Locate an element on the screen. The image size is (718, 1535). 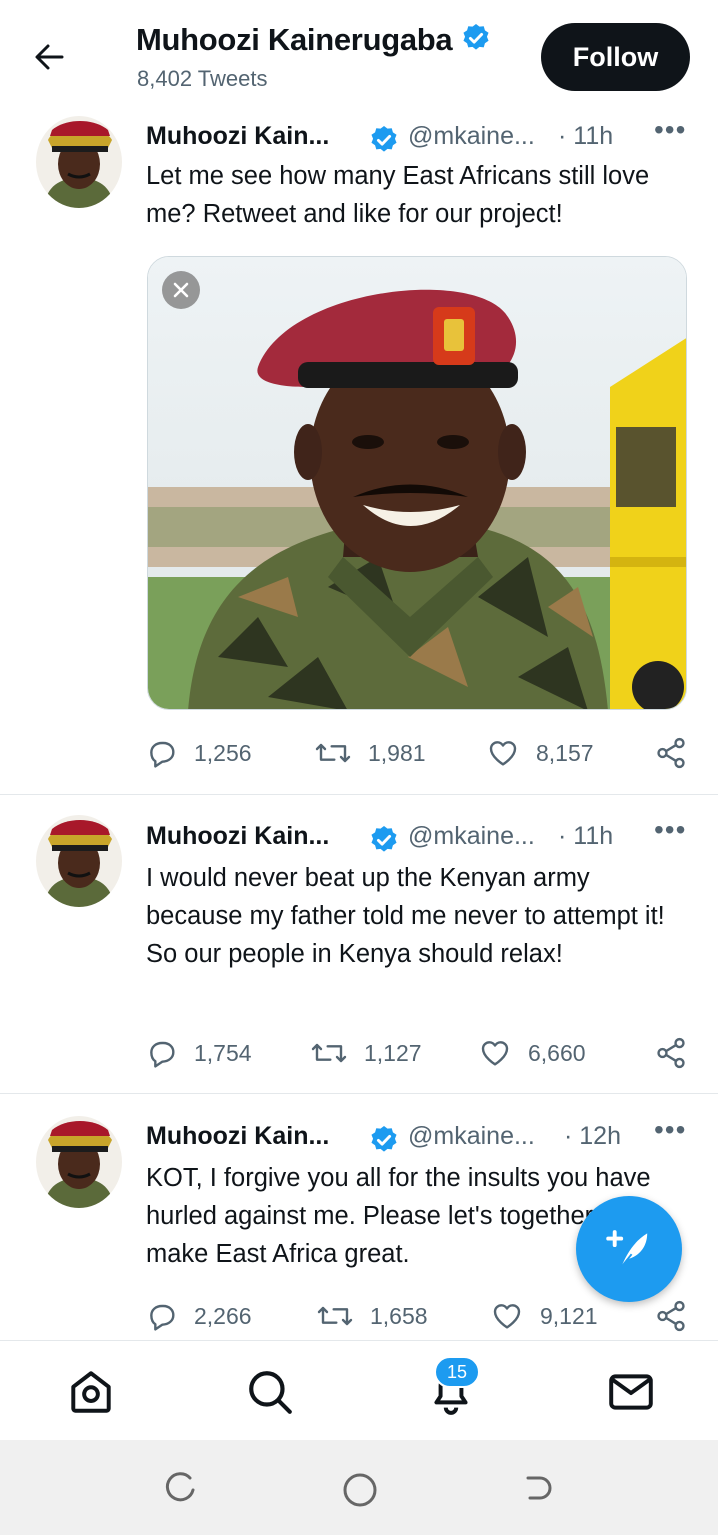
feather-plus-icon is located at coordinates (627, 1249).